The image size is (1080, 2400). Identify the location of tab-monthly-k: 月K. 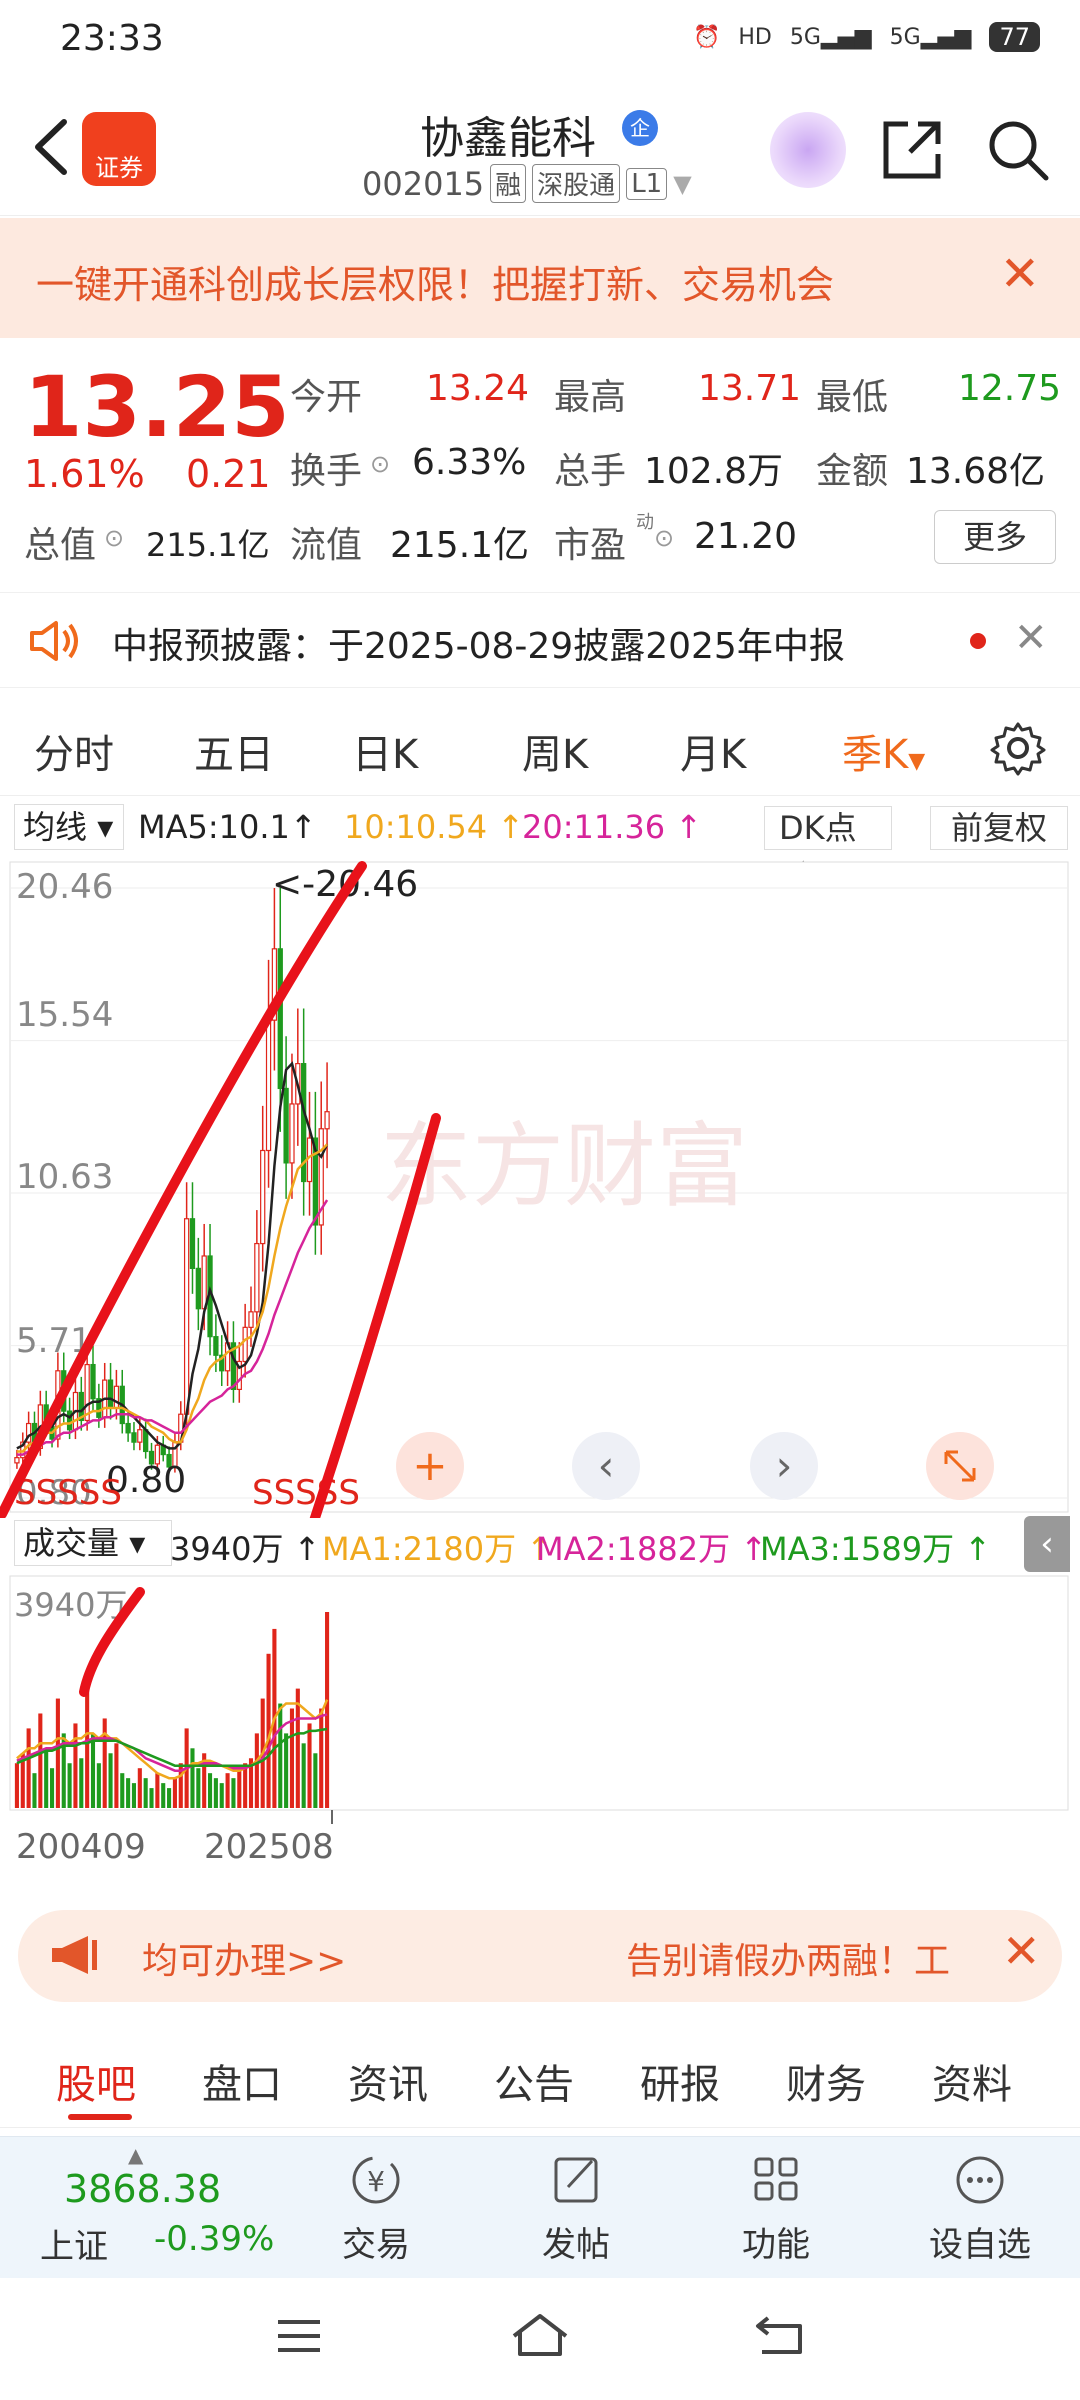
(713, 751).